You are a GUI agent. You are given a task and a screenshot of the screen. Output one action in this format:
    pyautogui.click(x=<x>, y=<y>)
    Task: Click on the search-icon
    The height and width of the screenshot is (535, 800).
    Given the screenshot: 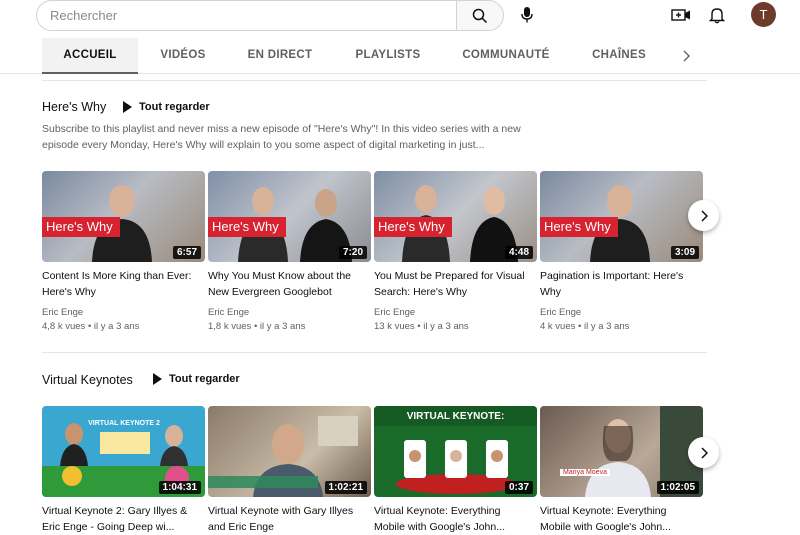 What is the action you would take?
    pyautogui.click(x=480, y=15)
    